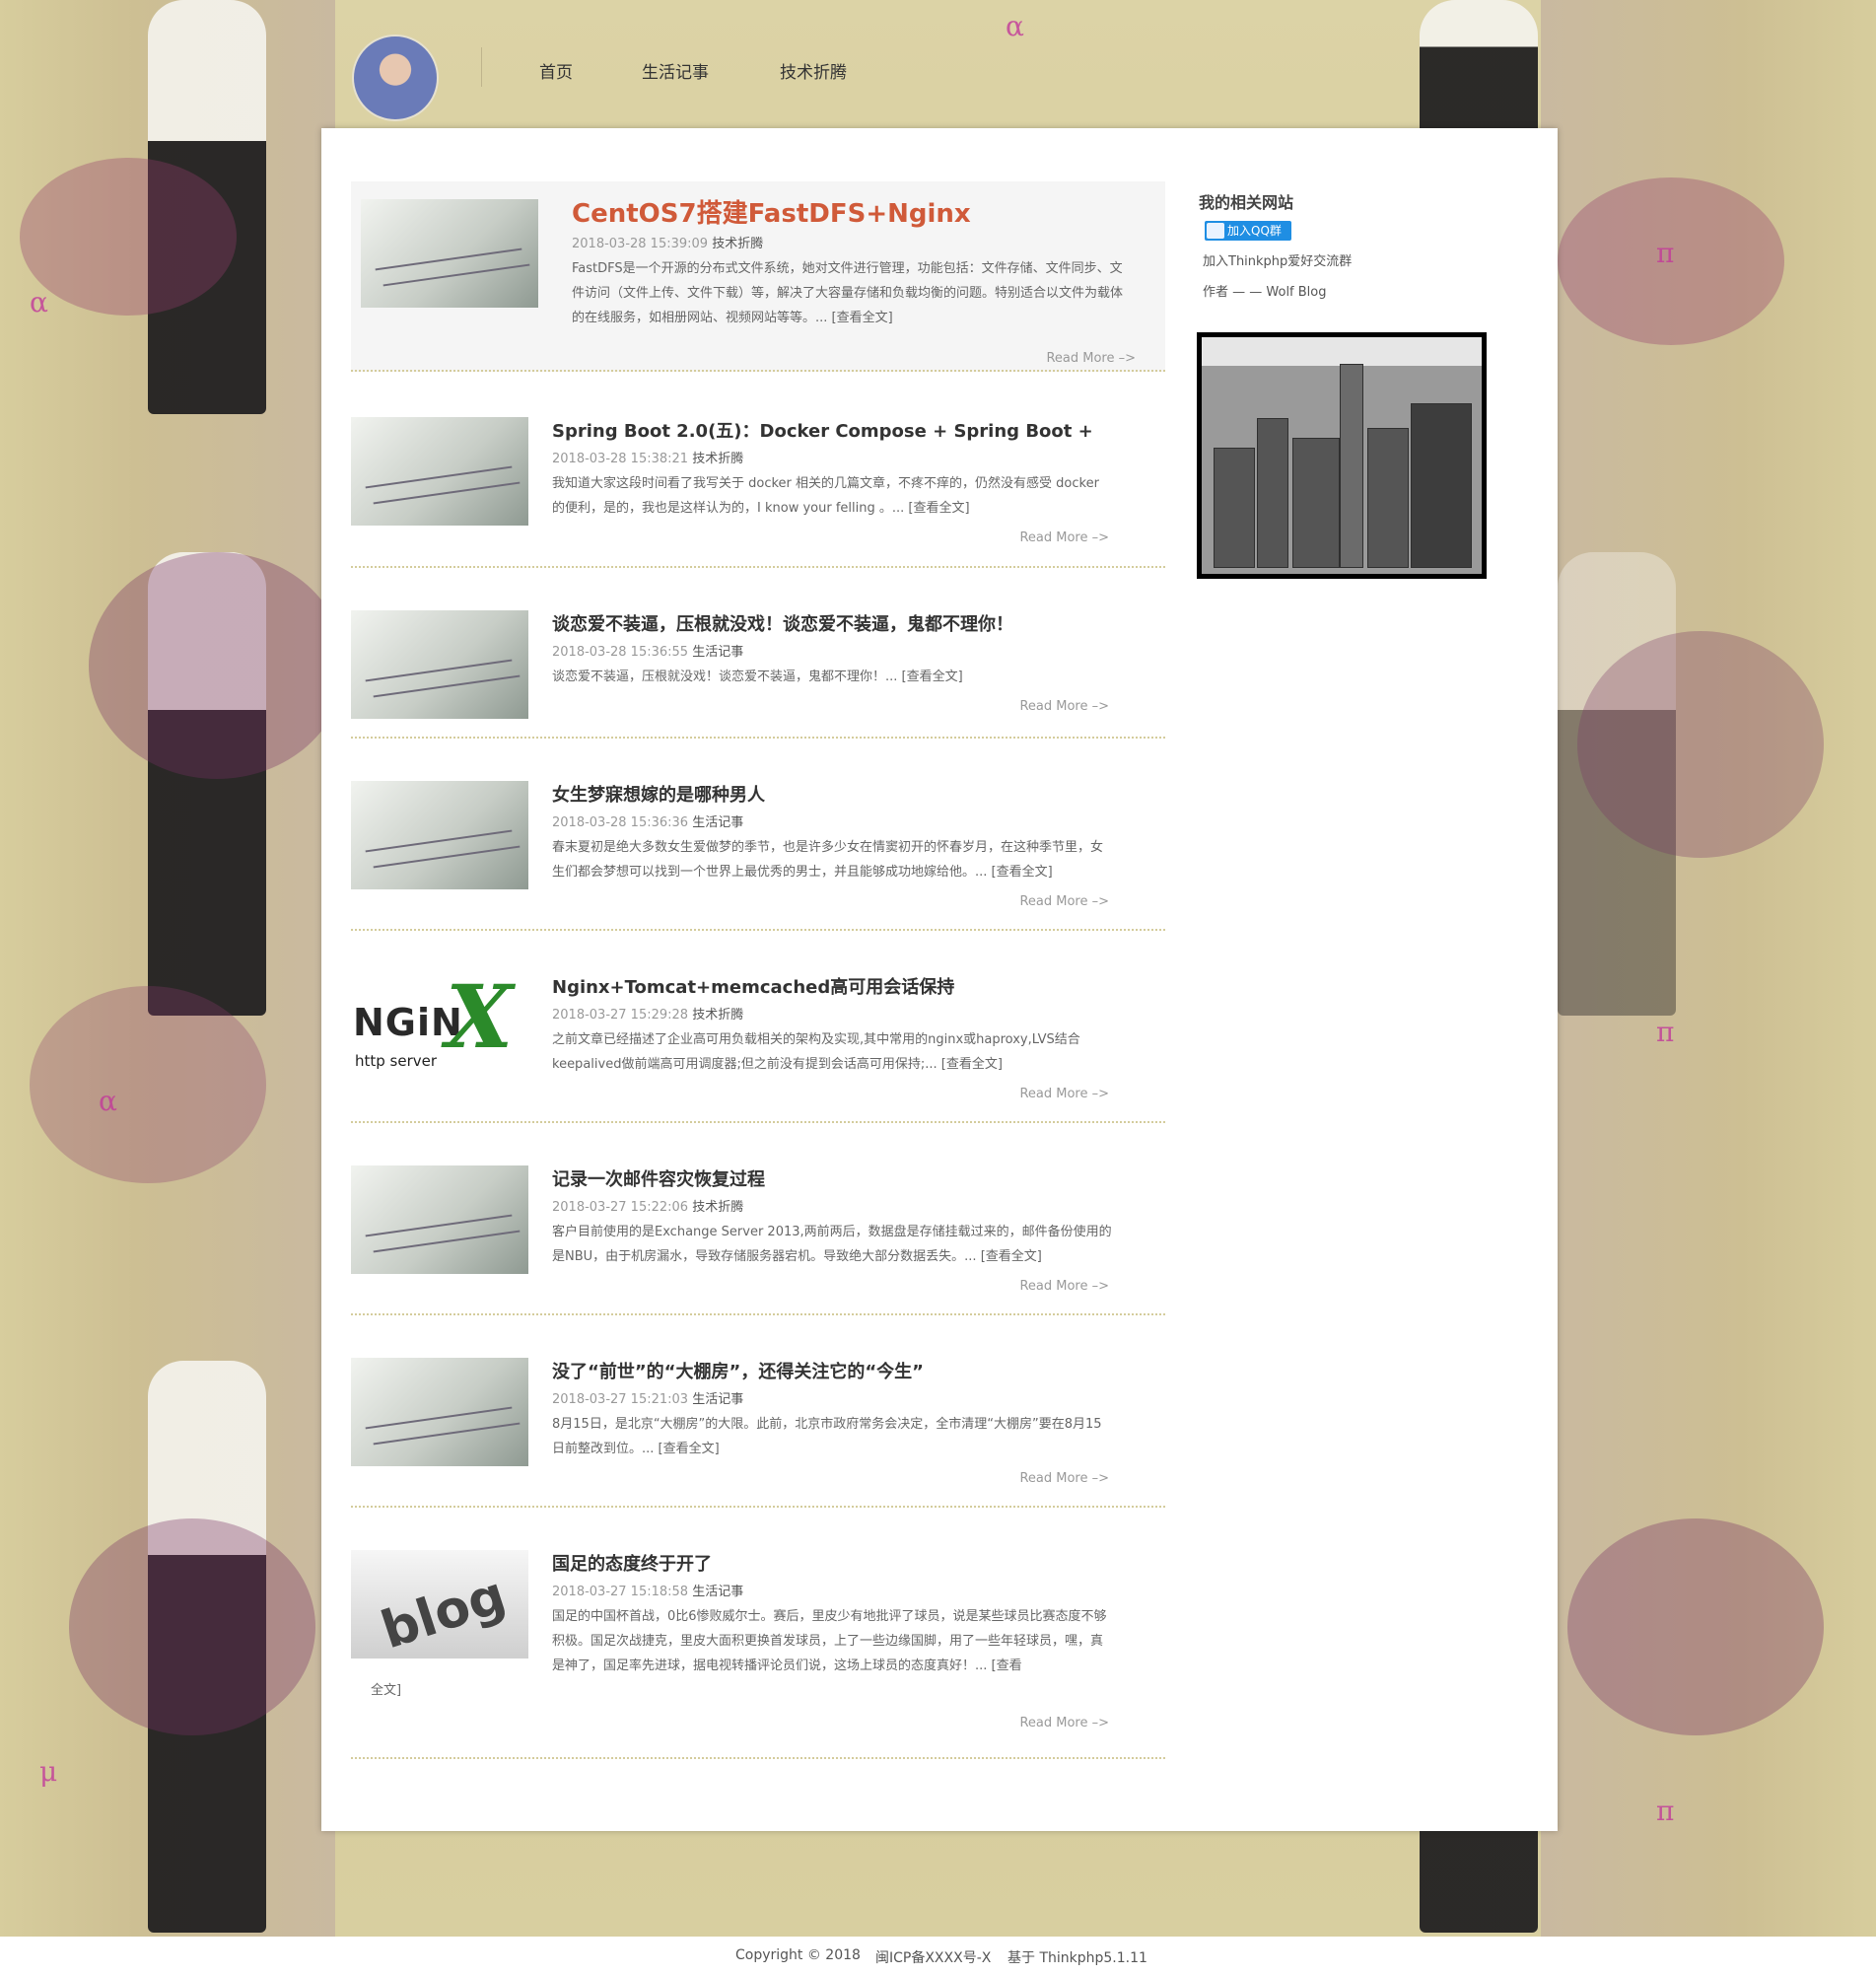 This screenshot has width=1876, height=1976. I want to click on post-meta: 2018-03-27 15:22:06 技术折腾, so click(647, 1206).